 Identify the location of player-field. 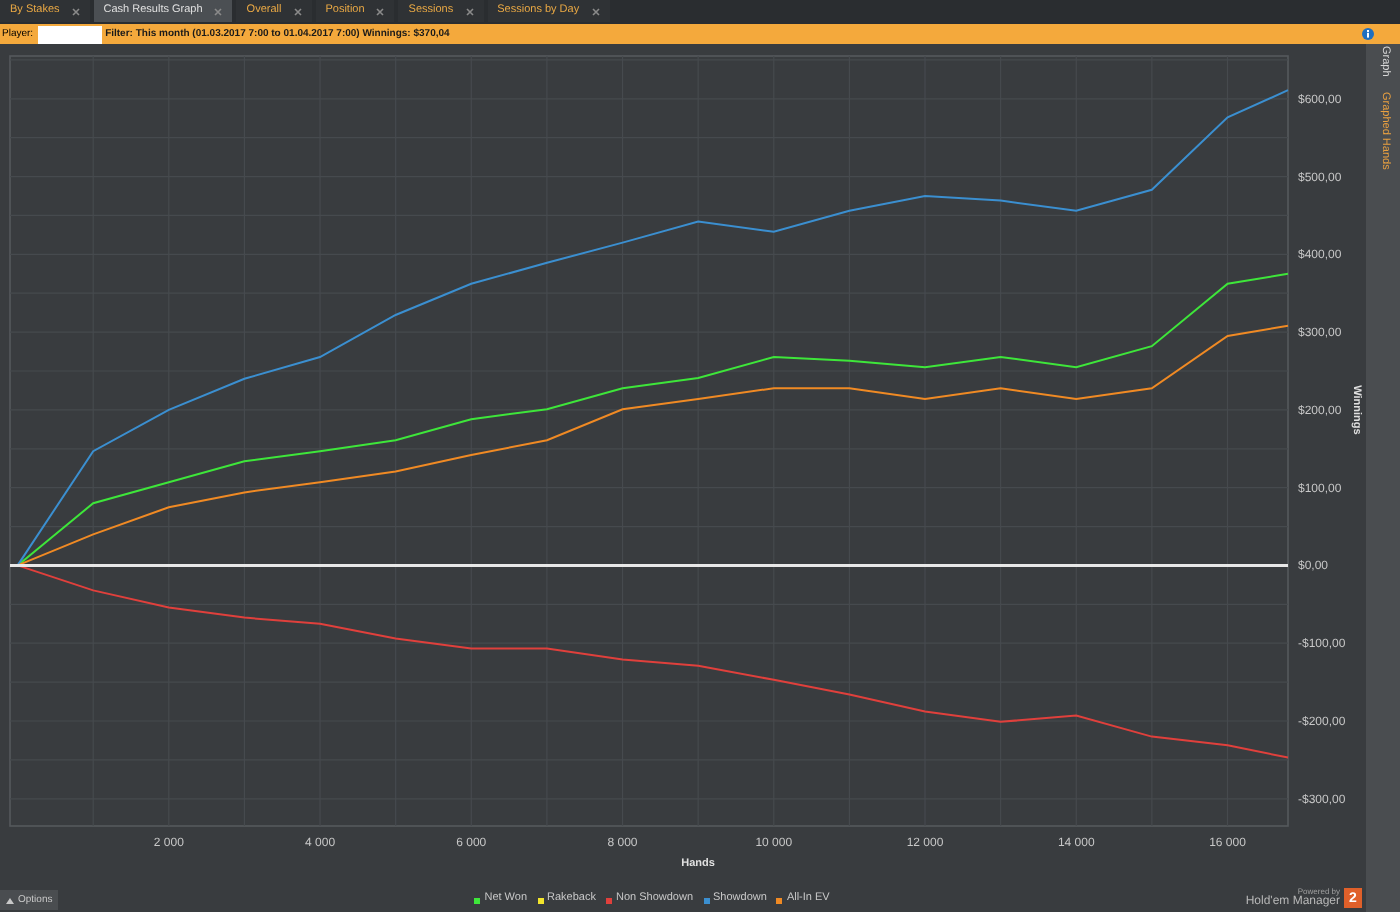
(69, 34).